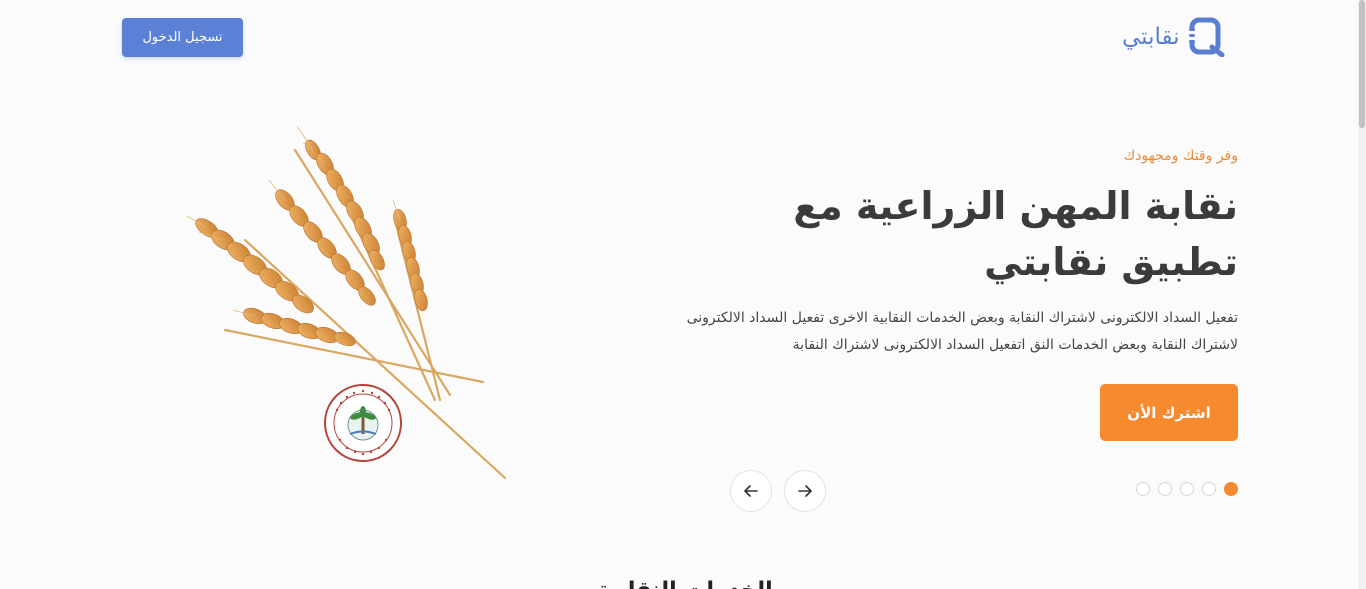  I want to click on page-scrollbar, so click(1362, 294).